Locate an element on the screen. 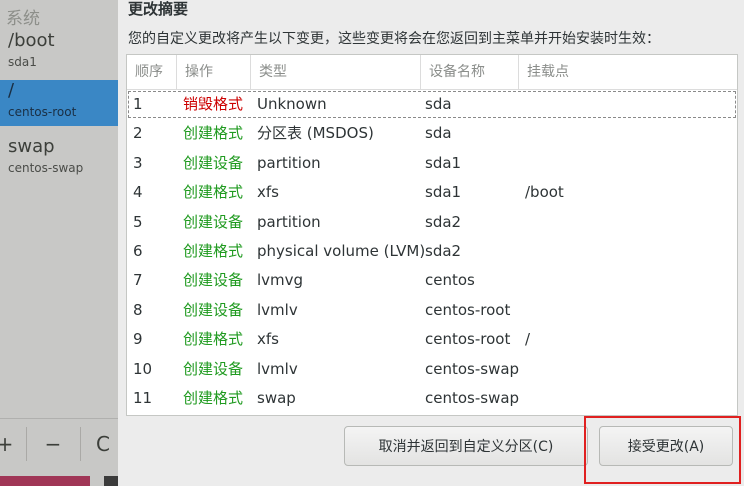 The image size is (744, 486). column-header-type: 类型 is located at coordinates (336, 72).